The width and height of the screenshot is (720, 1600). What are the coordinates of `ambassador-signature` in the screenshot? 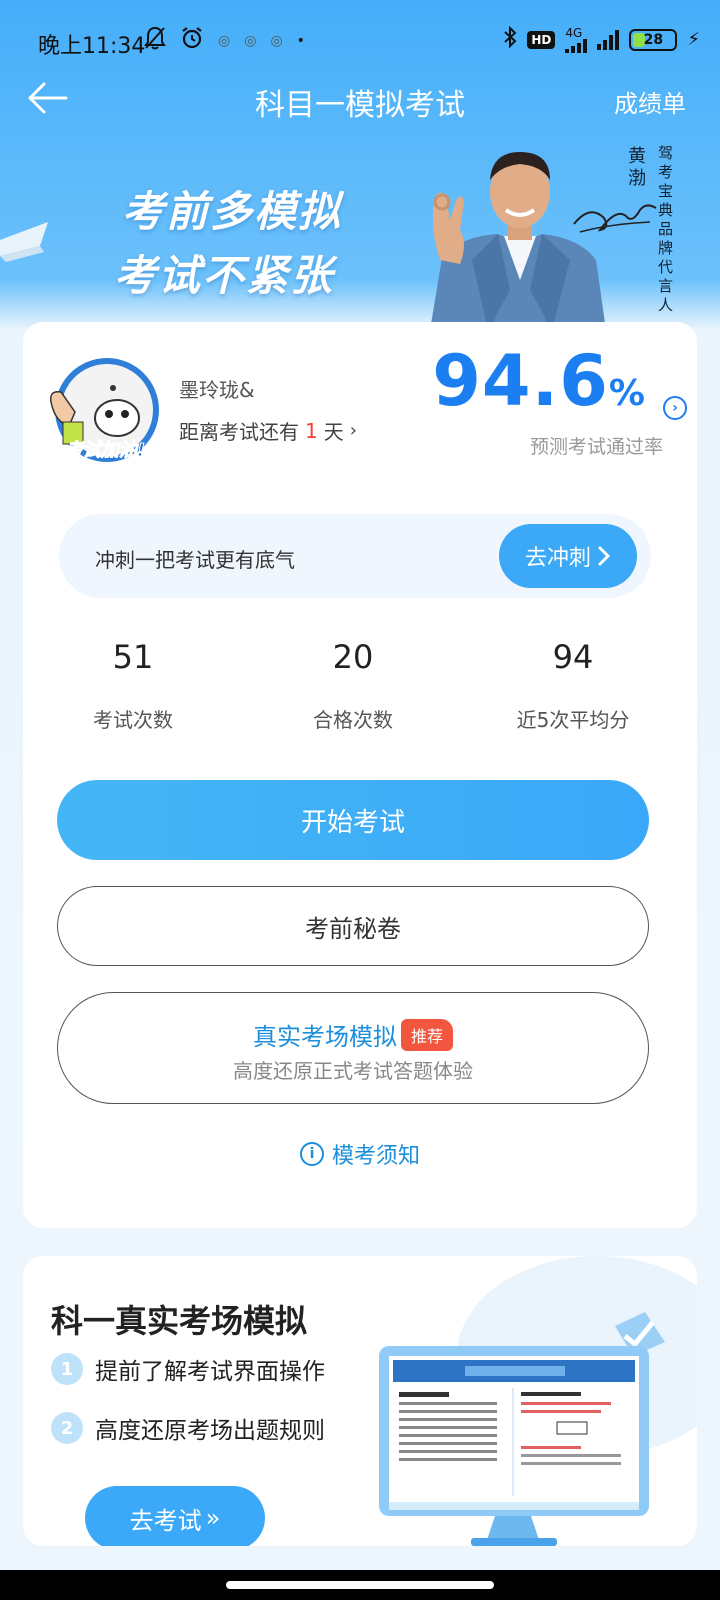 It's located at (615, 218).